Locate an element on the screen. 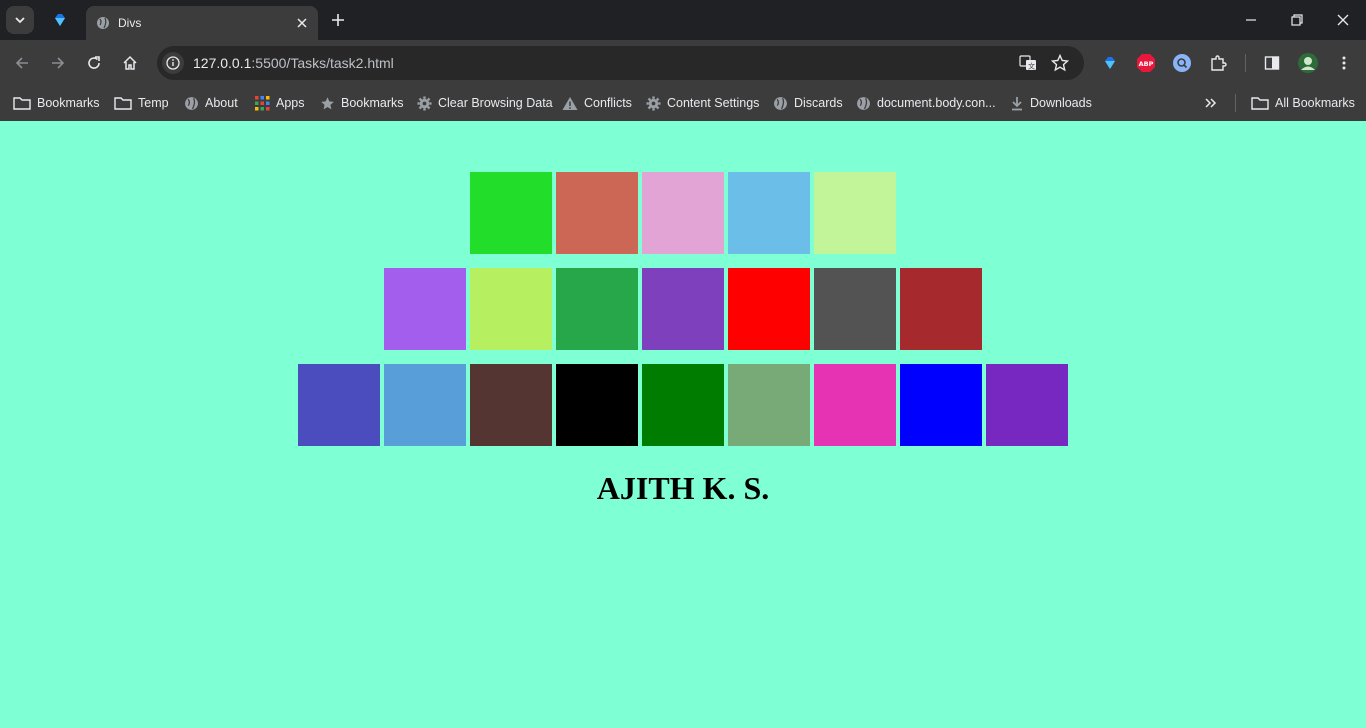 This screenshot has height=728, width=1366. bookmark-discards: Discards is located at coordinates (808, 103).